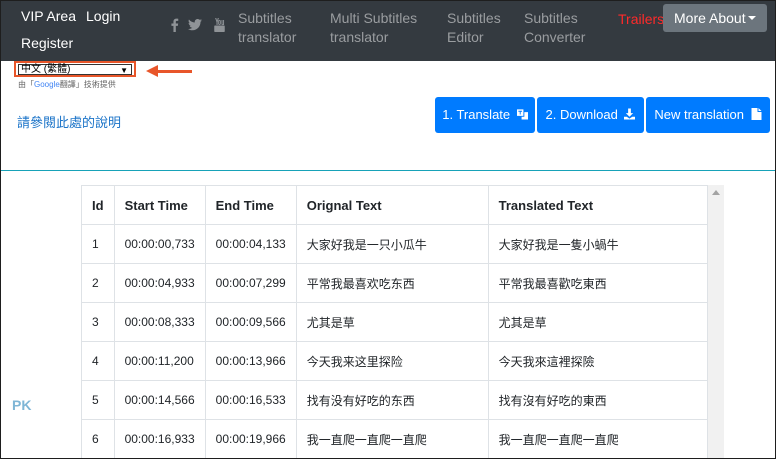 This screenshot has width=776, height=459. What do you see at coordinates (598, 244) in the screenshot?
I see `cell-translated-text: 大家好我是一隻小蝸牛` at bounding box center [598, 244].